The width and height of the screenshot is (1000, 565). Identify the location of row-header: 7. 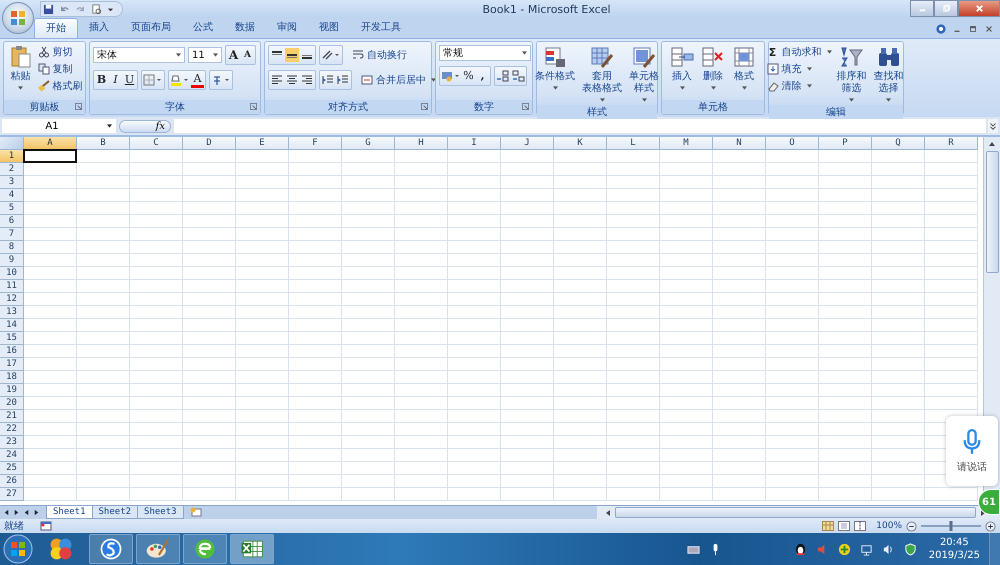
(12, 234).